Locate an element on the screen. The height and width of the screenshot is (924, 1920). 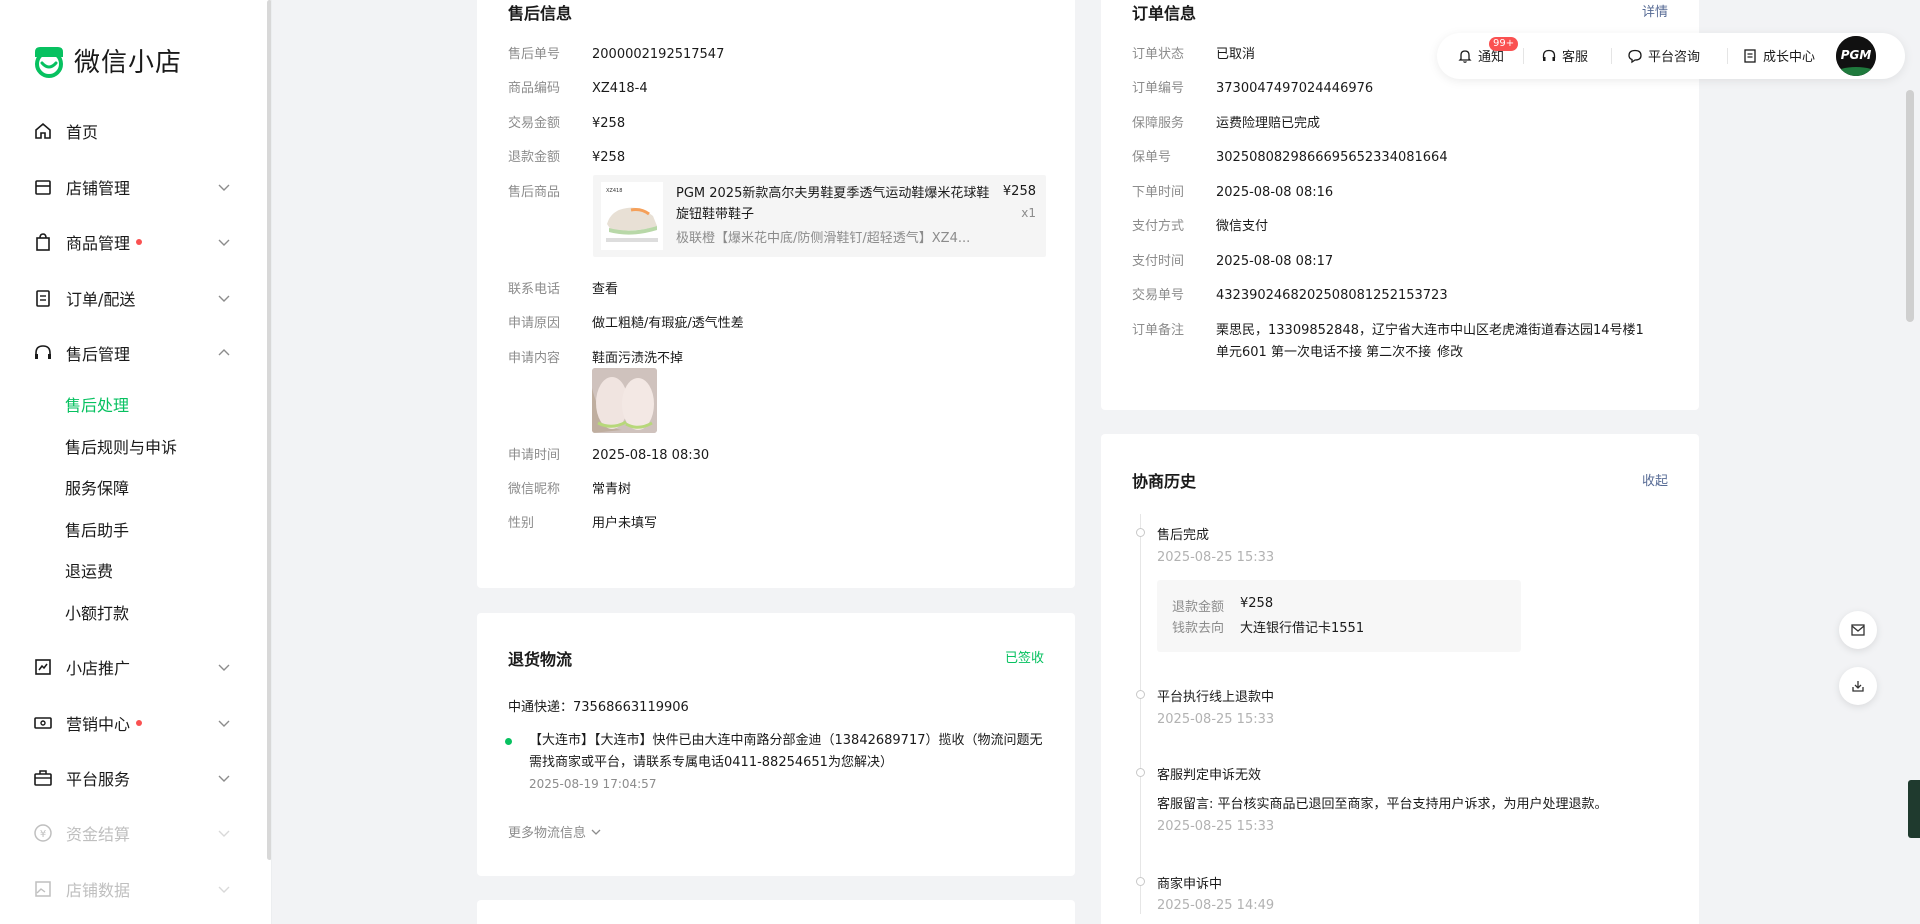
sidebar-item-orders: 订单/配送 is located at coordinates (132, 298).